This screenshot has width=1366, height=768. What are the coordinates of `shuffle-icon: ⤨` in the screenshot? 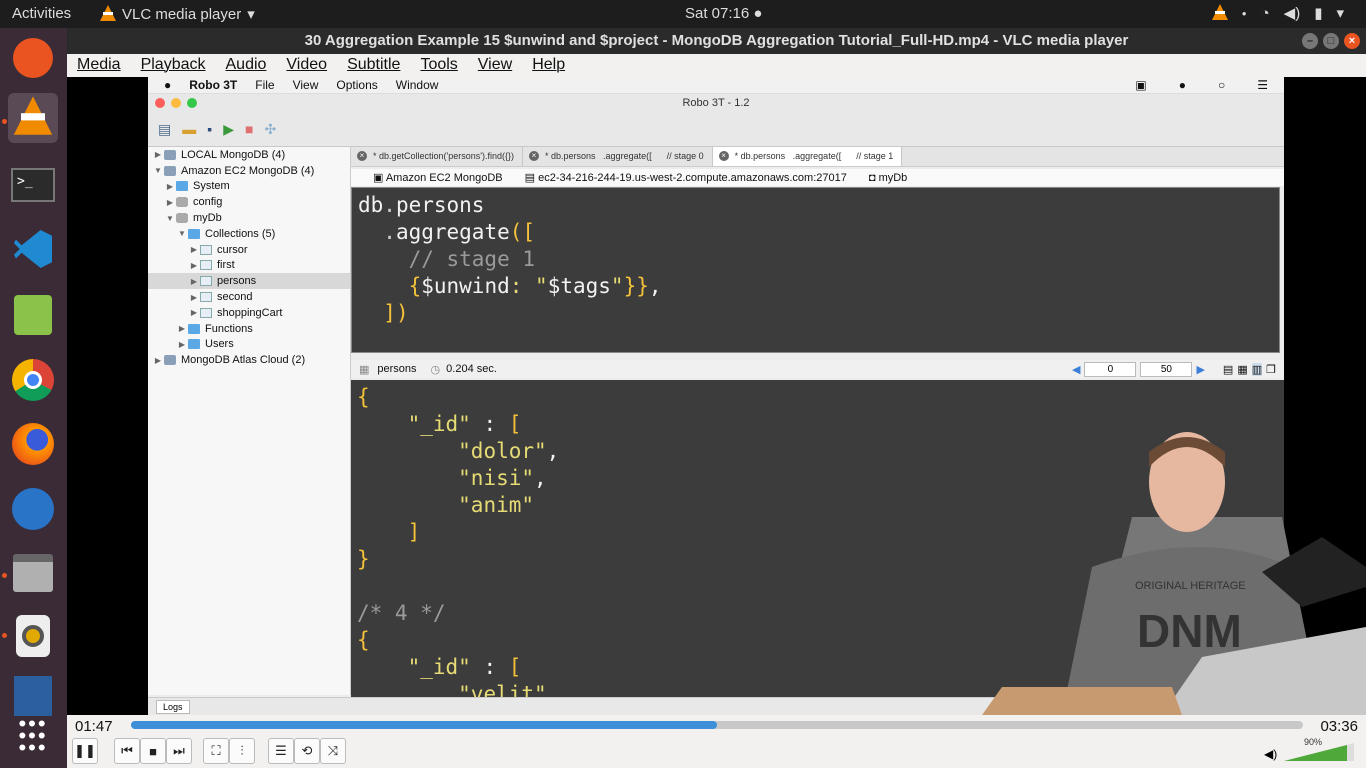 It's located at (333, 750).